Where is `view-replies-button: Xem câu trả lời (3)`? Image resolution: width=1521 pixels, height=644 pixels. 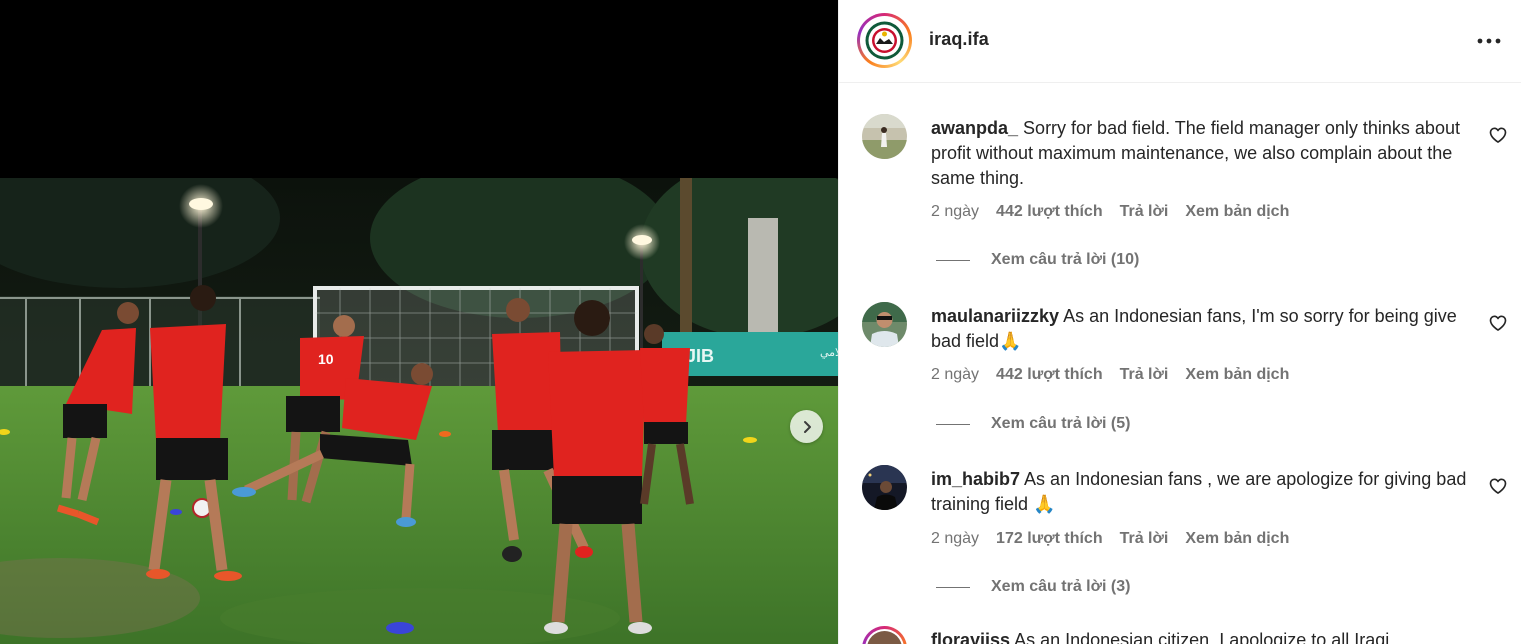 view-replies-button: Xem câu trả lời (3) is located at coordinates (1033, 587).